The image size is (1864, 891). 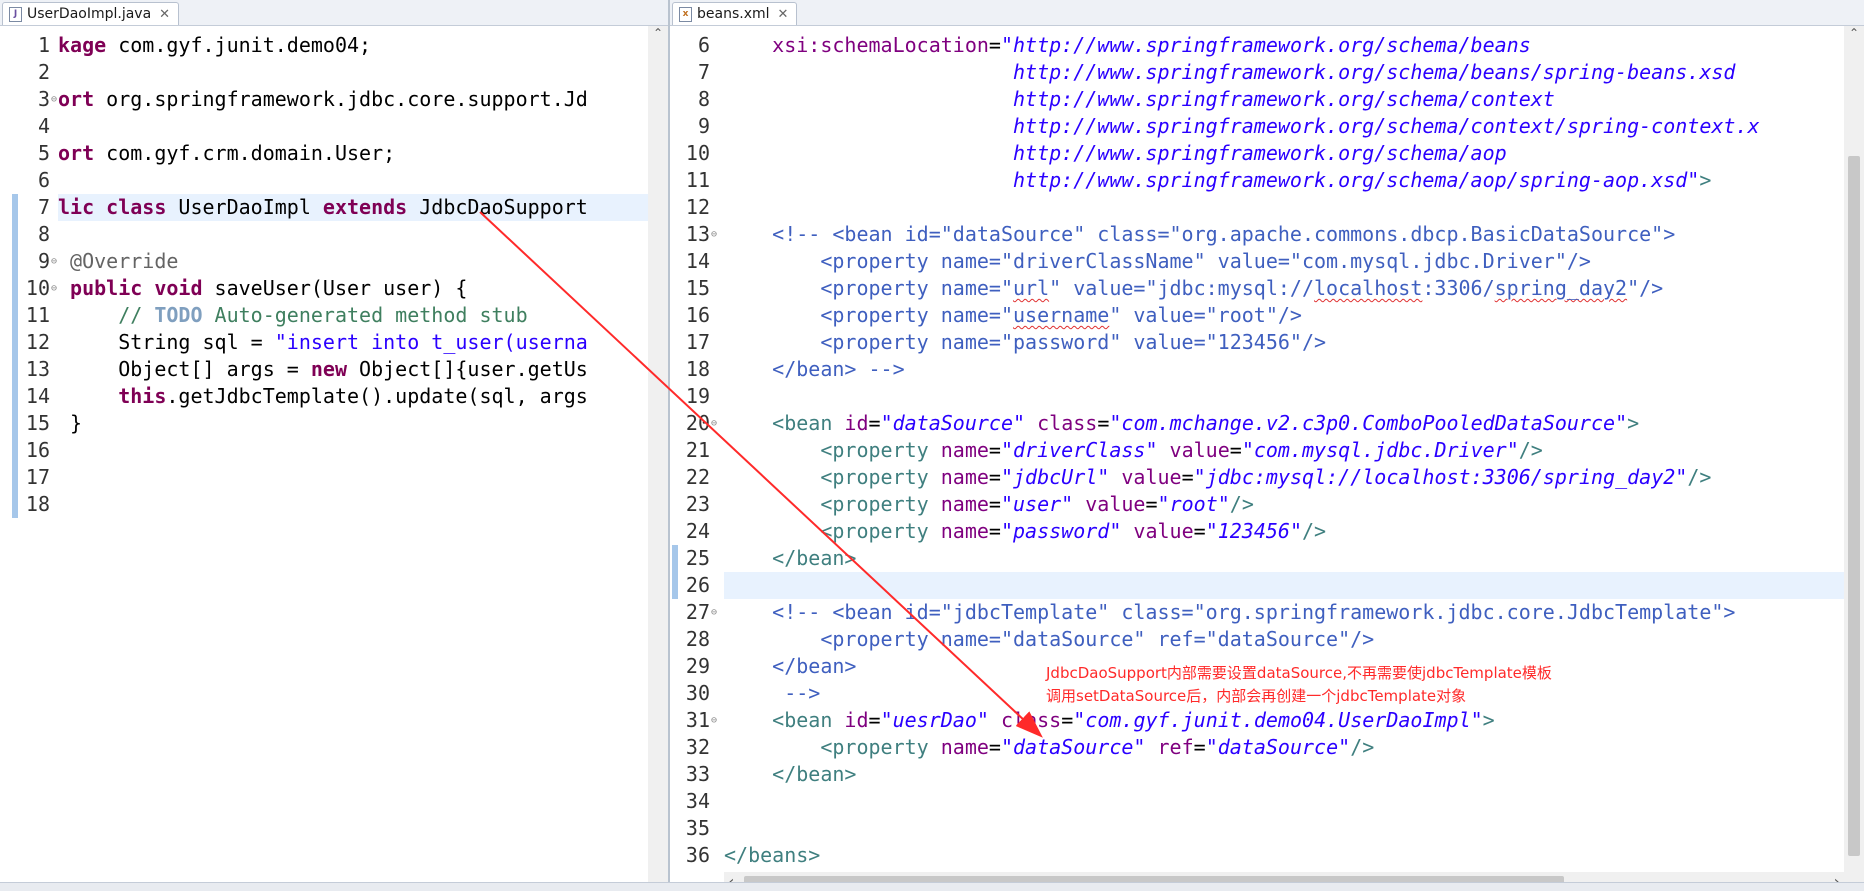 I want to click on code-token: Auto-generated method stub, so click(x=365, y=315).